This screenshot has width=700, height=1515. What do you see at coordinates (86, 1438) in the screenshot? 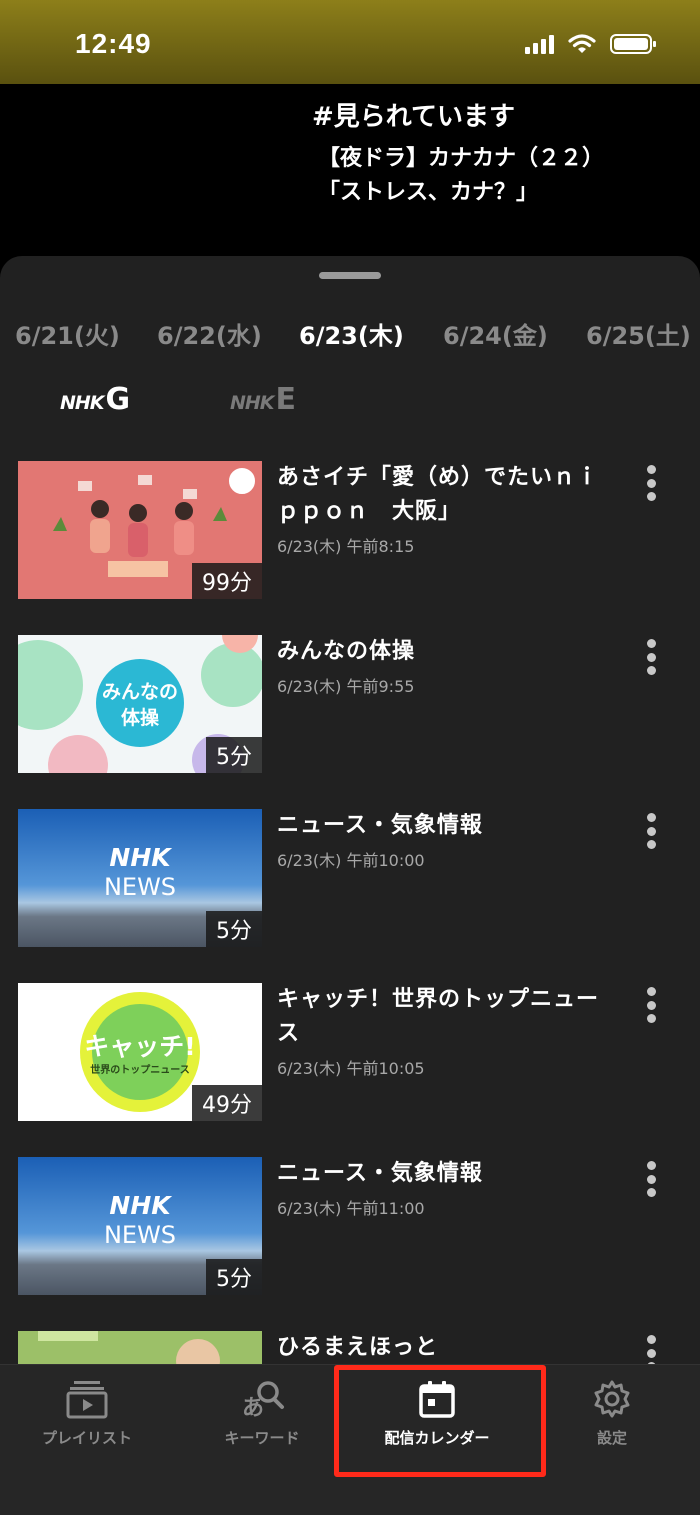
I see `nav-label: プレイリスト` at bounding box center [86, 1438].